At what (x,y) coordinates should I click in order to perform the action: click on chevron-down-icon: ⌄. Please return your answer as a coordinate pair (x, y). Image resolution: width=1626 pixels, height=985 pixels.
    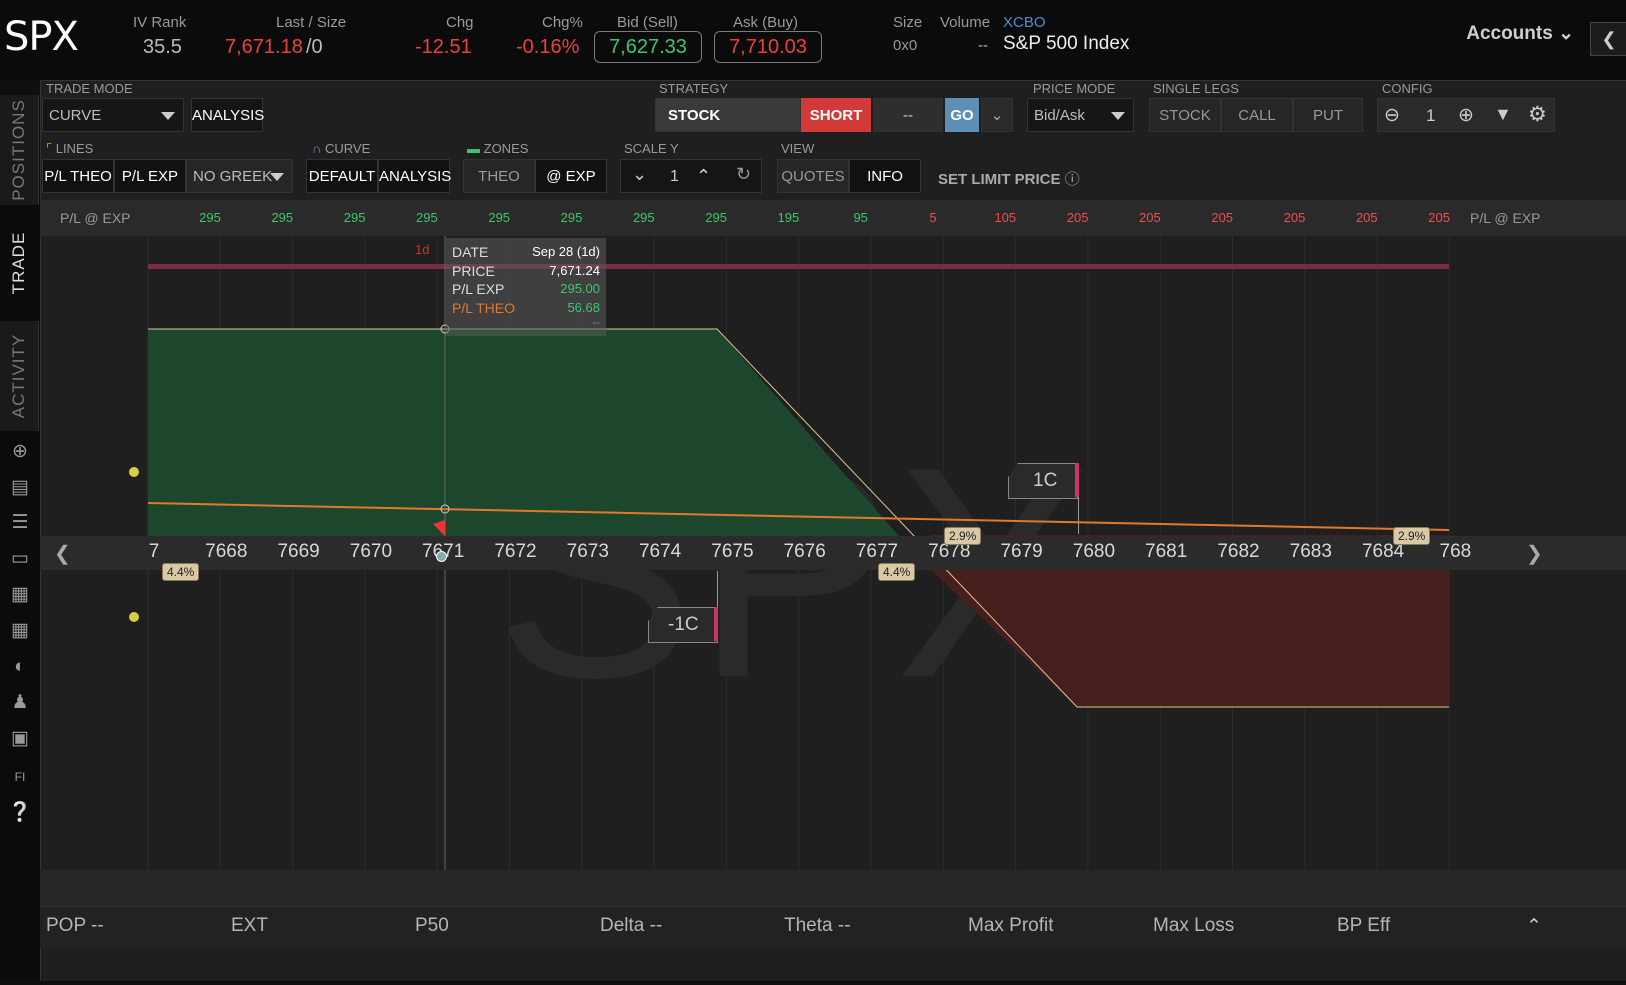
    Looking at the image, I should click on (997, 115).